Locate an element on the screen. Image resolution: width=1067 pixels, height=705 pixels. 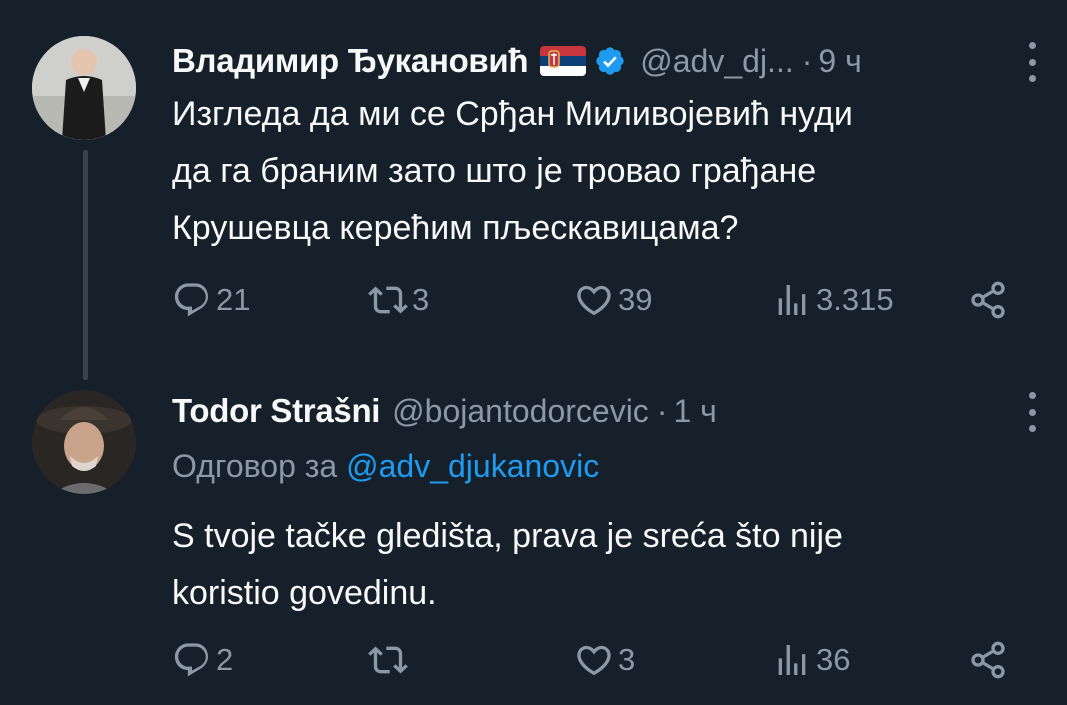
timestamp: 9 ч is located at coordinates (839, 61).